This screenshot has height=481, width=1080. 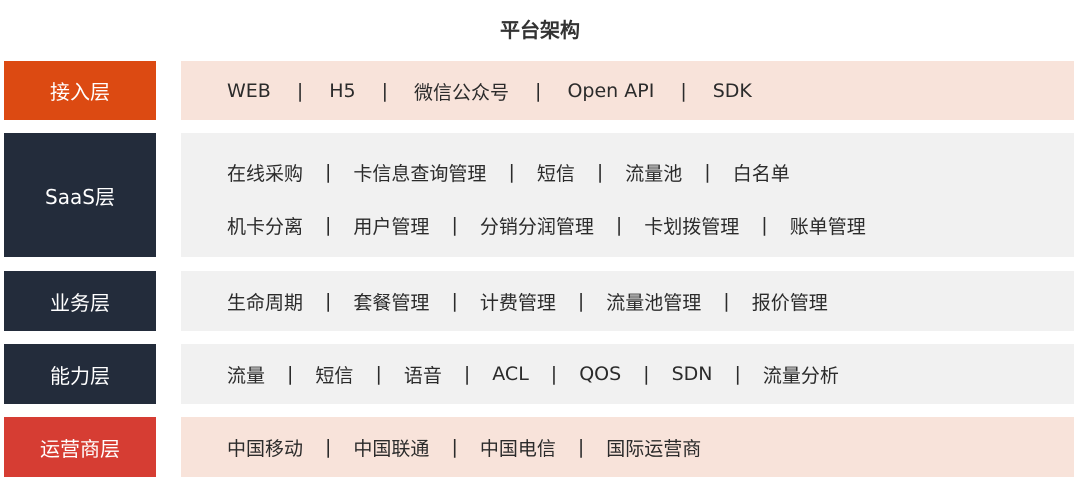 I want to click on layer-label: 能力层, so click(x=80, y=374).